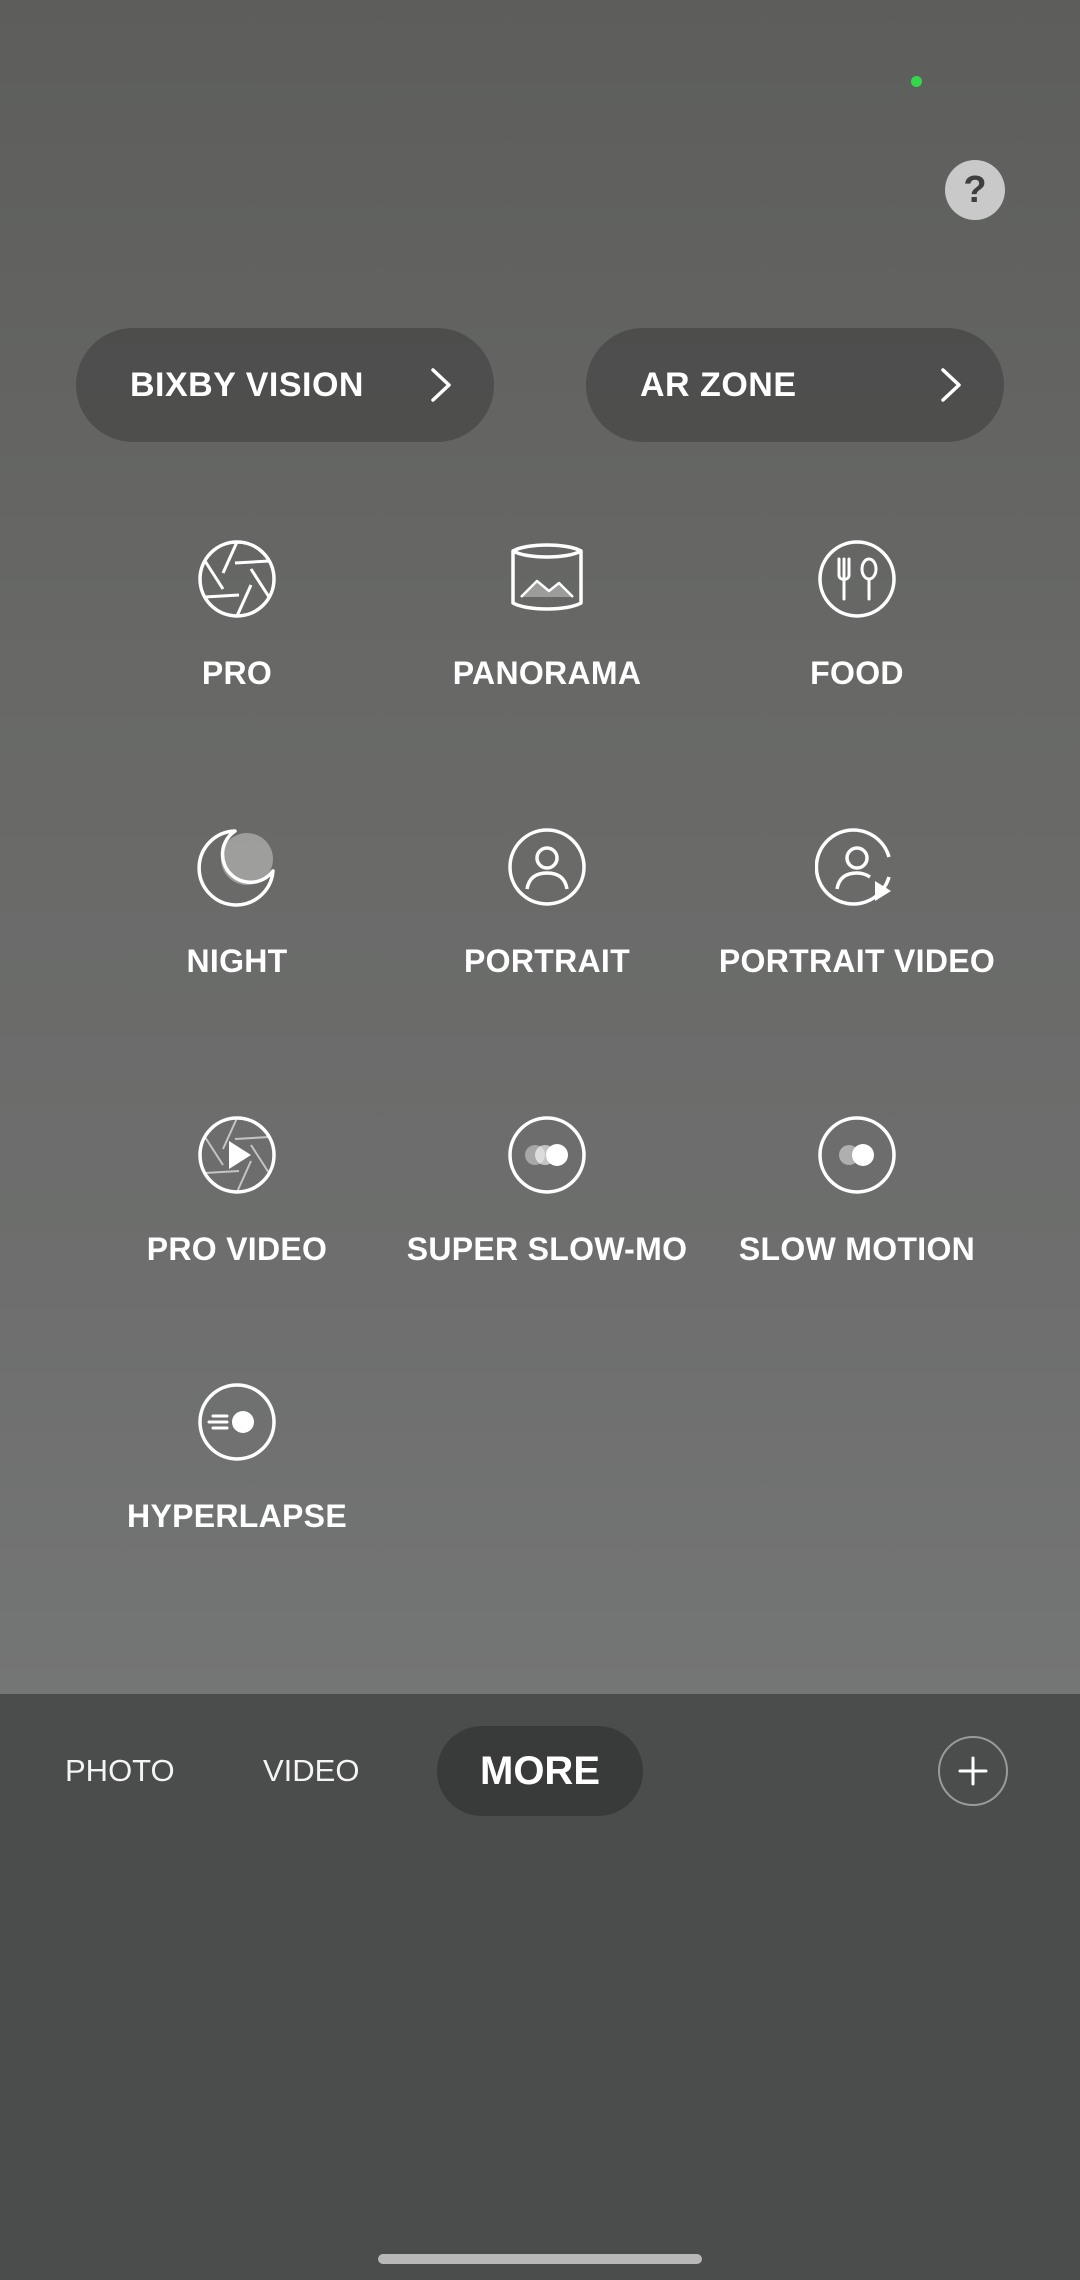  I want to click on mode-hyperlapse: HYPERLAPSE, so click(237, 1457).